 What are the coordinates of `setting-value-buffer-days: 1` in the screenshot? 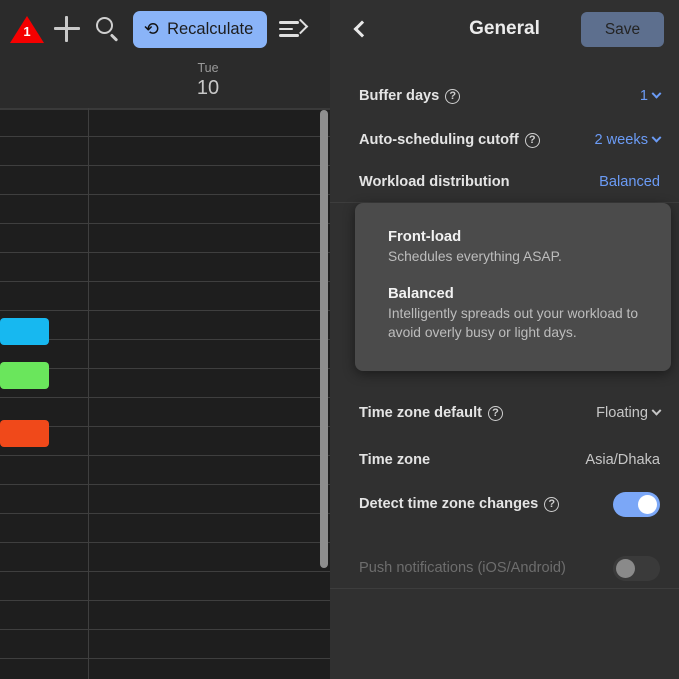 It's located at (650, 96).